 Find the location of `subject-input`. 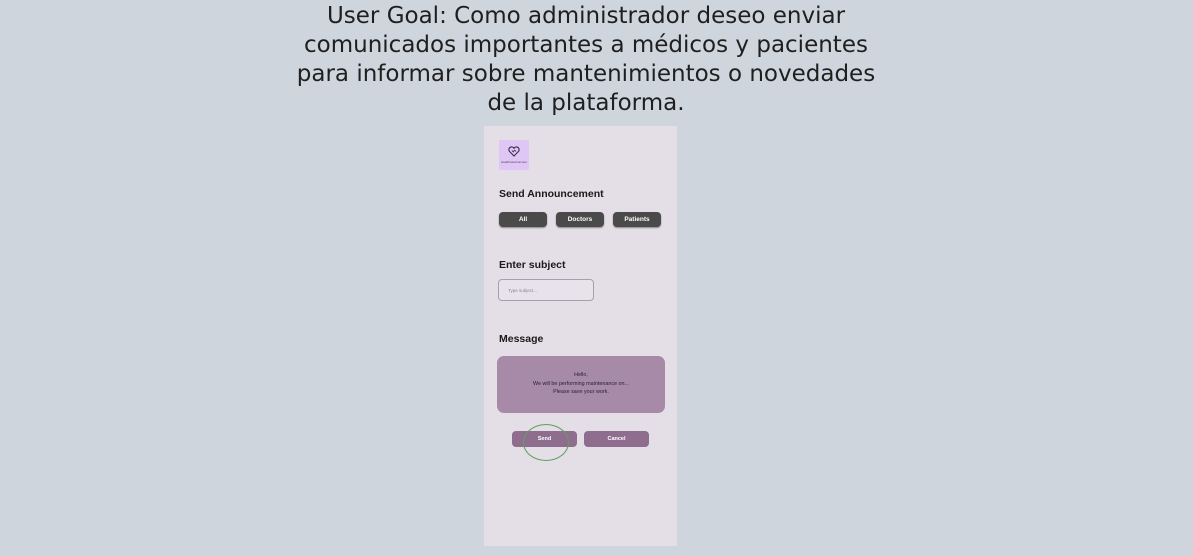

subject-input is located at coordinates (546, 290).